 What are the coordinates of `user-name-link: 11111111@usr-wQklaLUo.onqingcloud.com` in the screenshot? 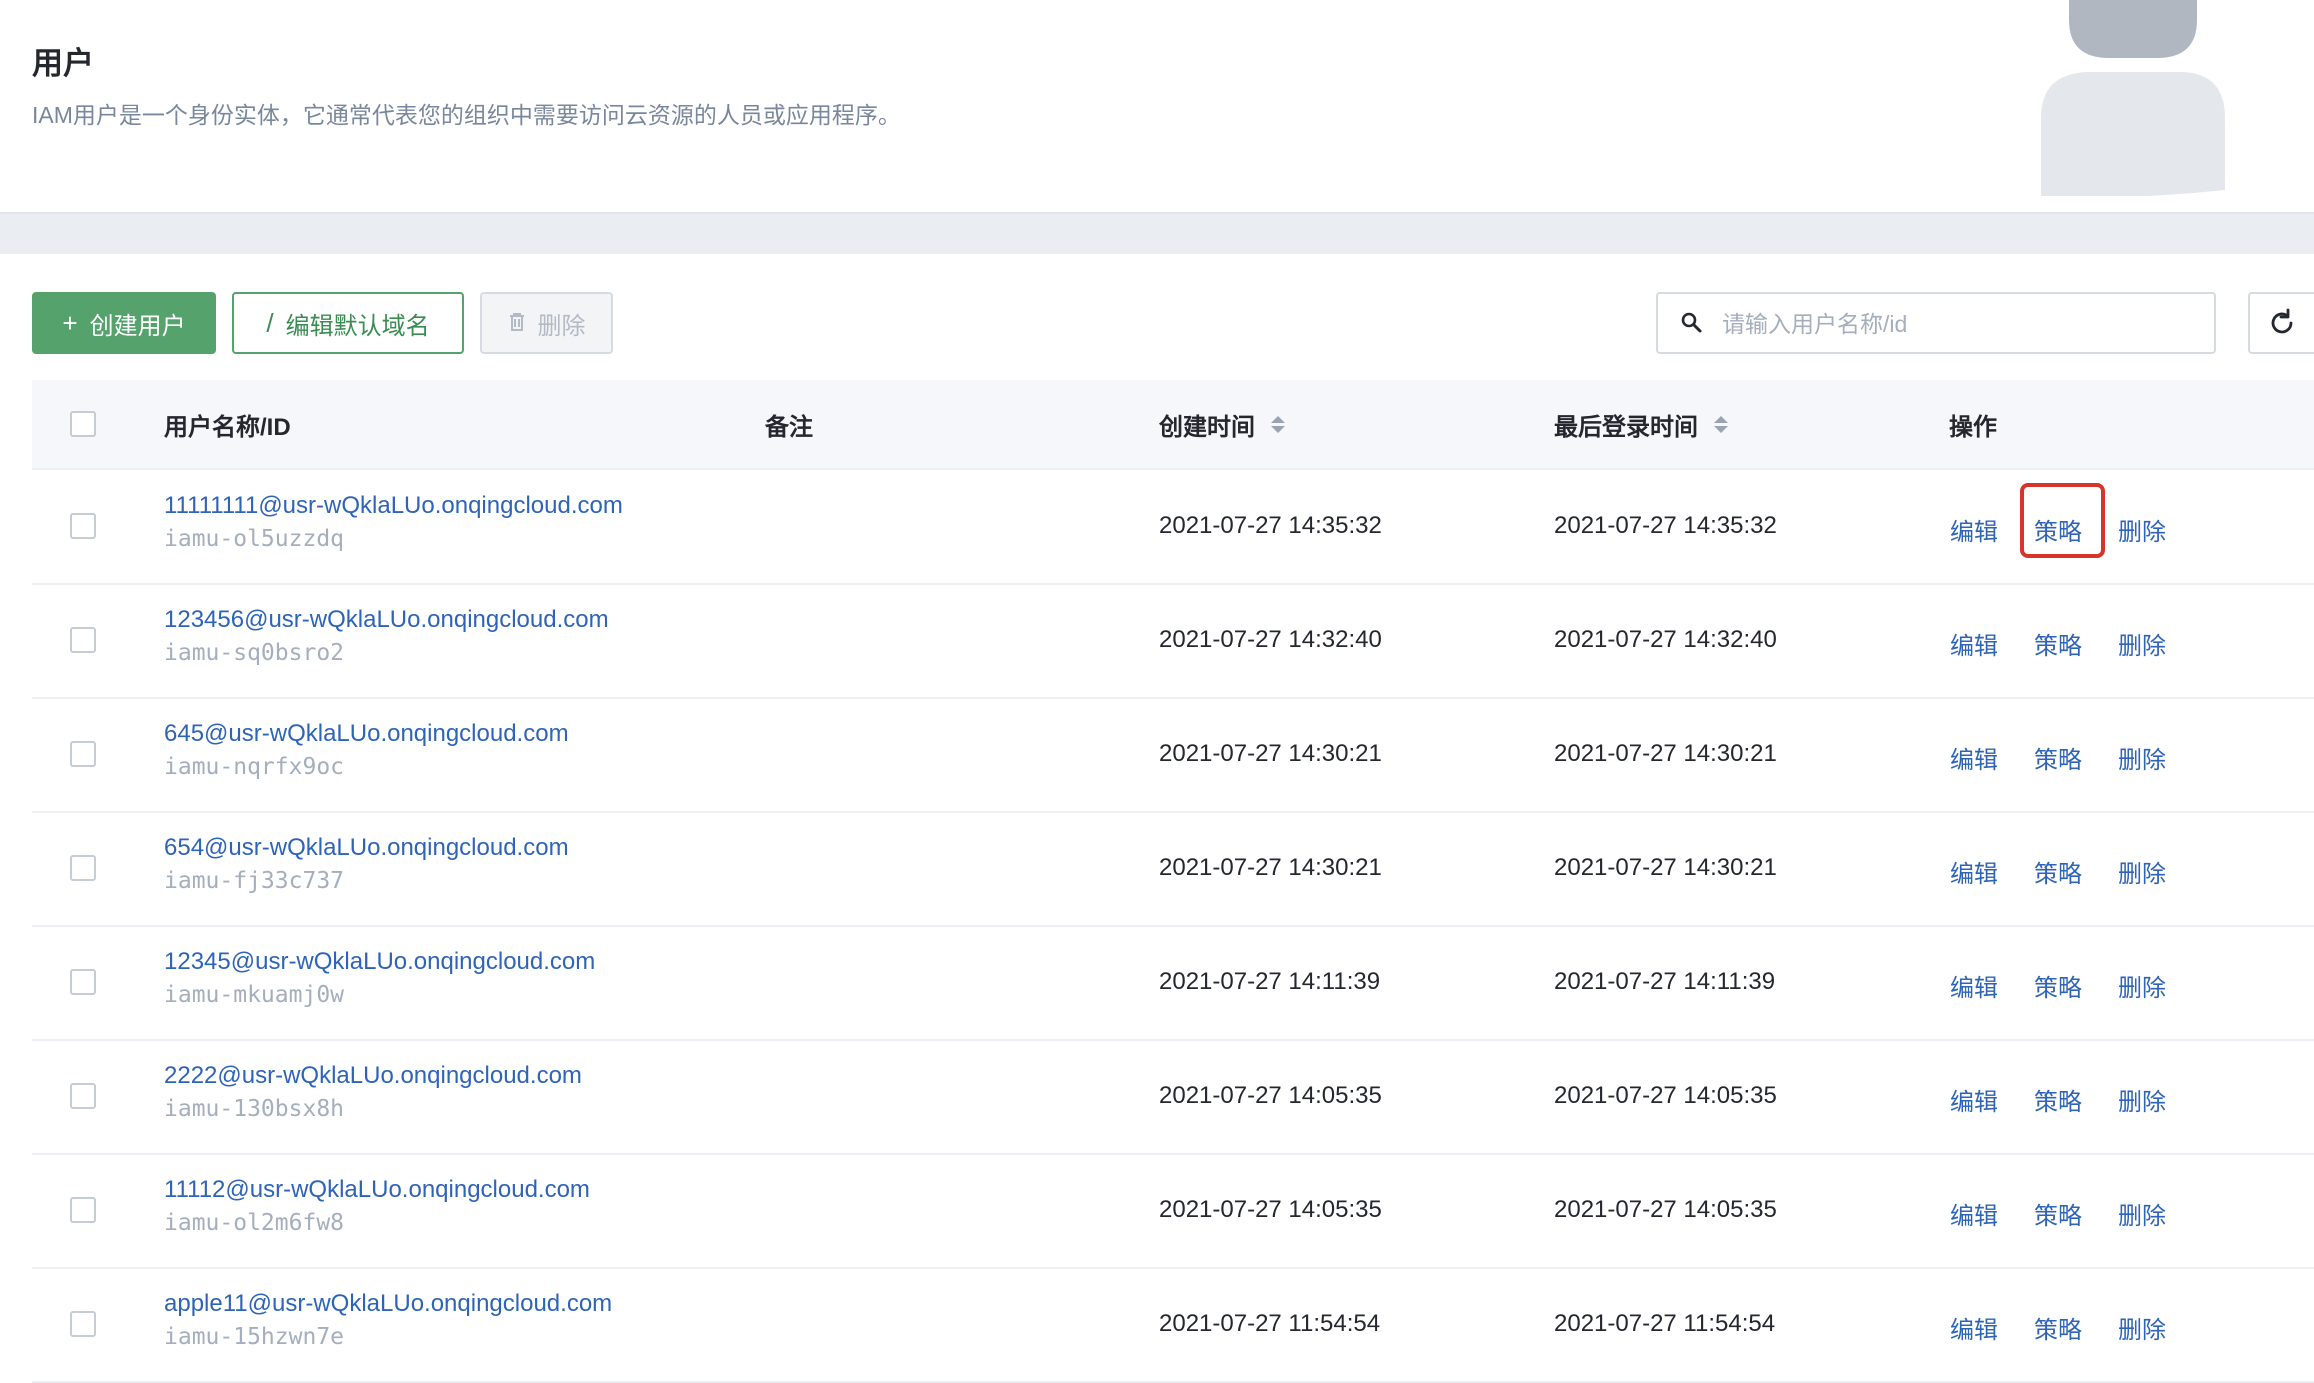 It's located at (393, 506).